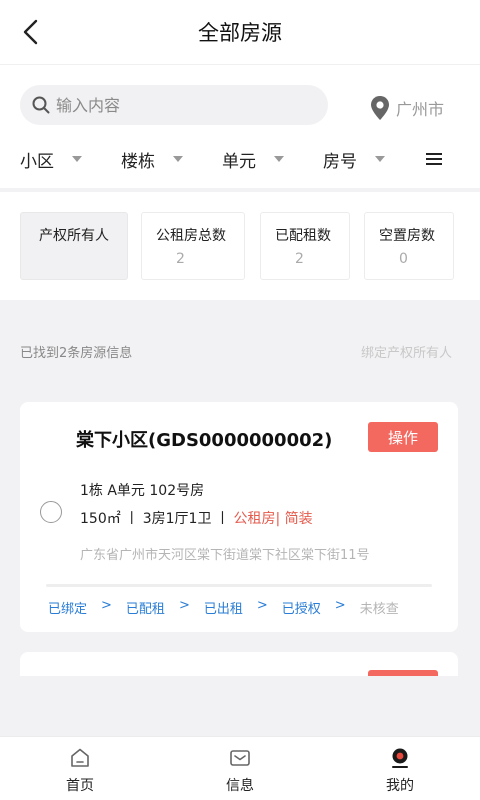 This screenshot has height=800, width=480. What do you see at coordinates (100, 519) in the screenshot?
I see `area-text: 150㎡` at bounding box center [100, 519].